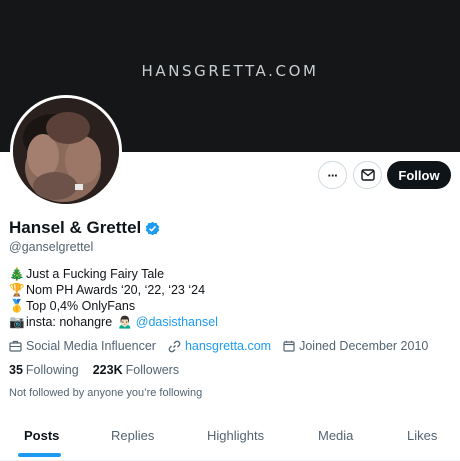 Image resolution: width=460 pixels, height=461 pixels. What do you see at coordinates (174, 346) in the screenshot?
I see `link-icon` at bounding box center [174, 346].